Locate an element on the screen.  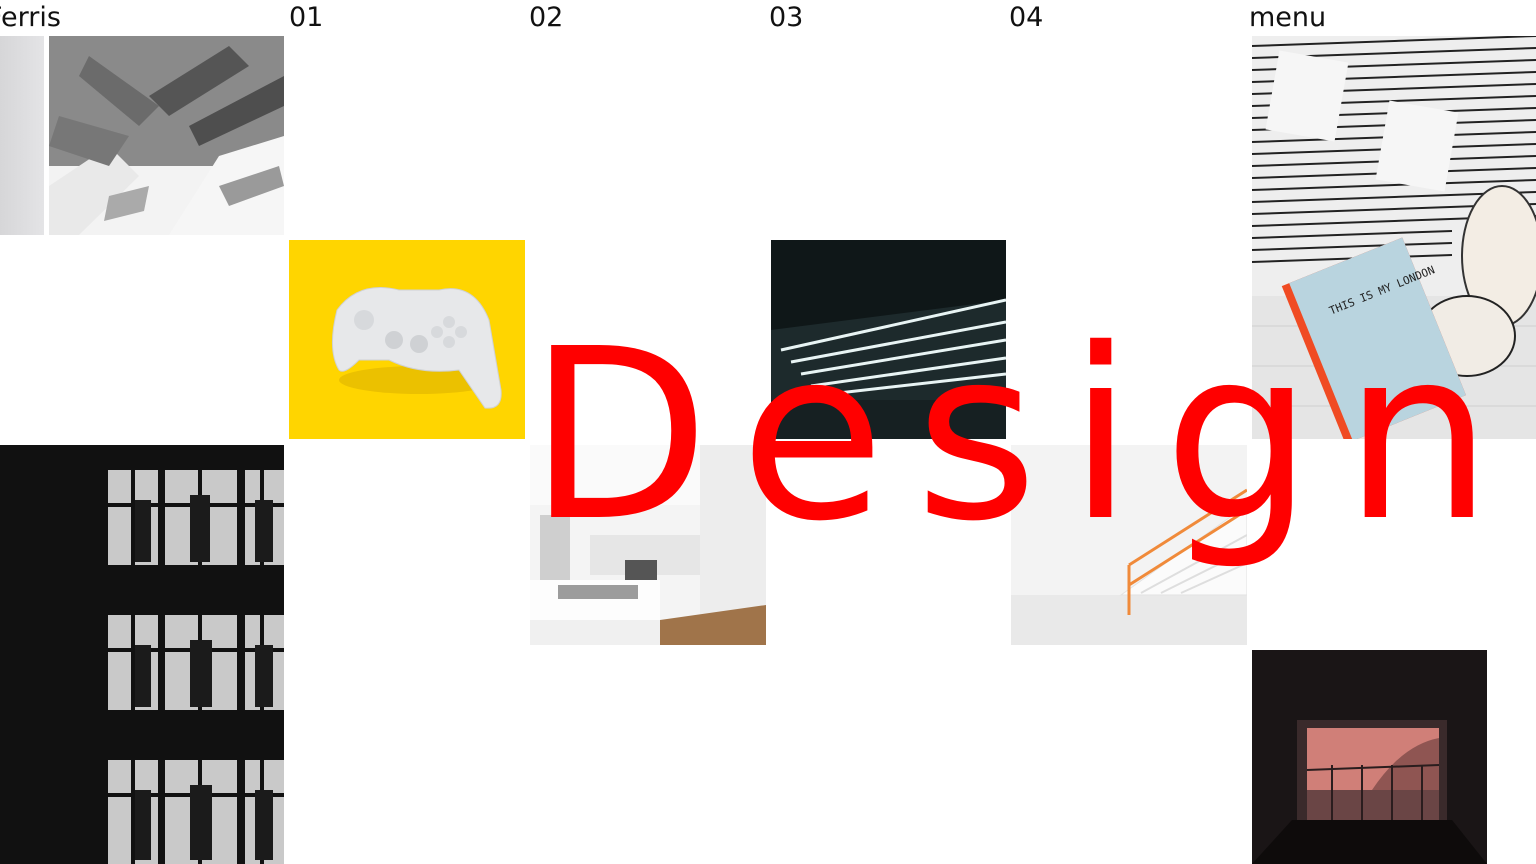
gallery-tile-night-windows is located at coordinates (142, 654).